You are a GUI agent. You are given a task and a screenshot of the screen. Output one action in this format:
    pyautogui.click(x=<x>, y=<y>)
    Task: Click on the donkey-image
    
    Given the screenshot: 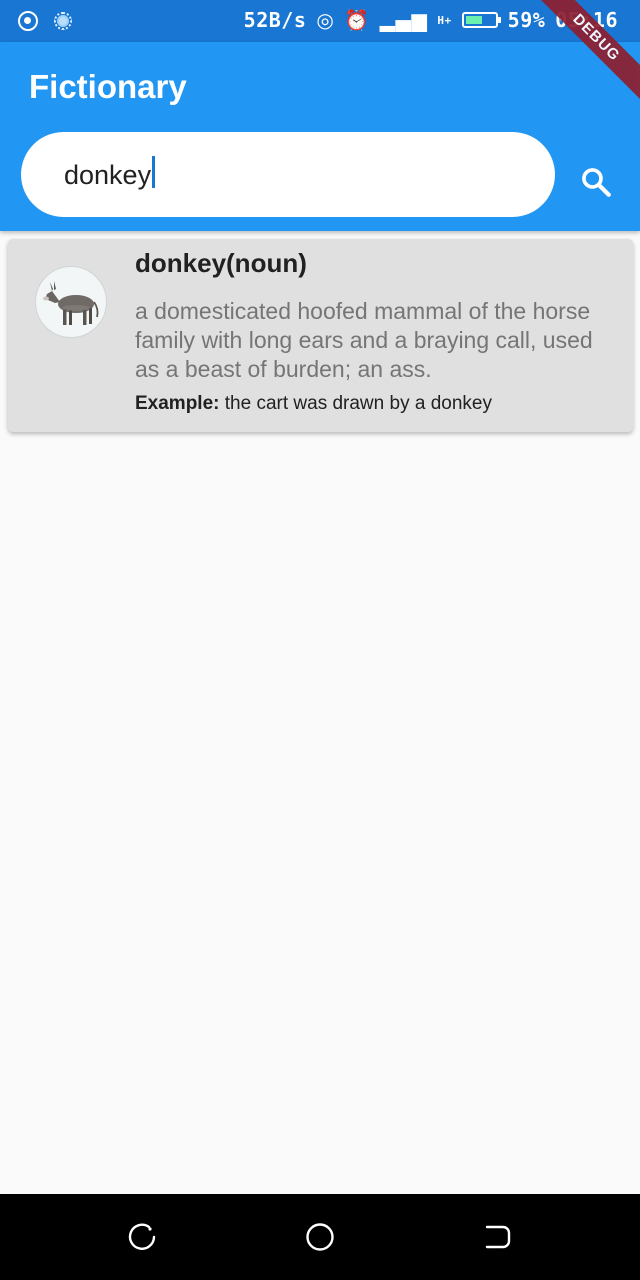 What is the action you would take?
    pyautogui.click(x=71, y=302)
    